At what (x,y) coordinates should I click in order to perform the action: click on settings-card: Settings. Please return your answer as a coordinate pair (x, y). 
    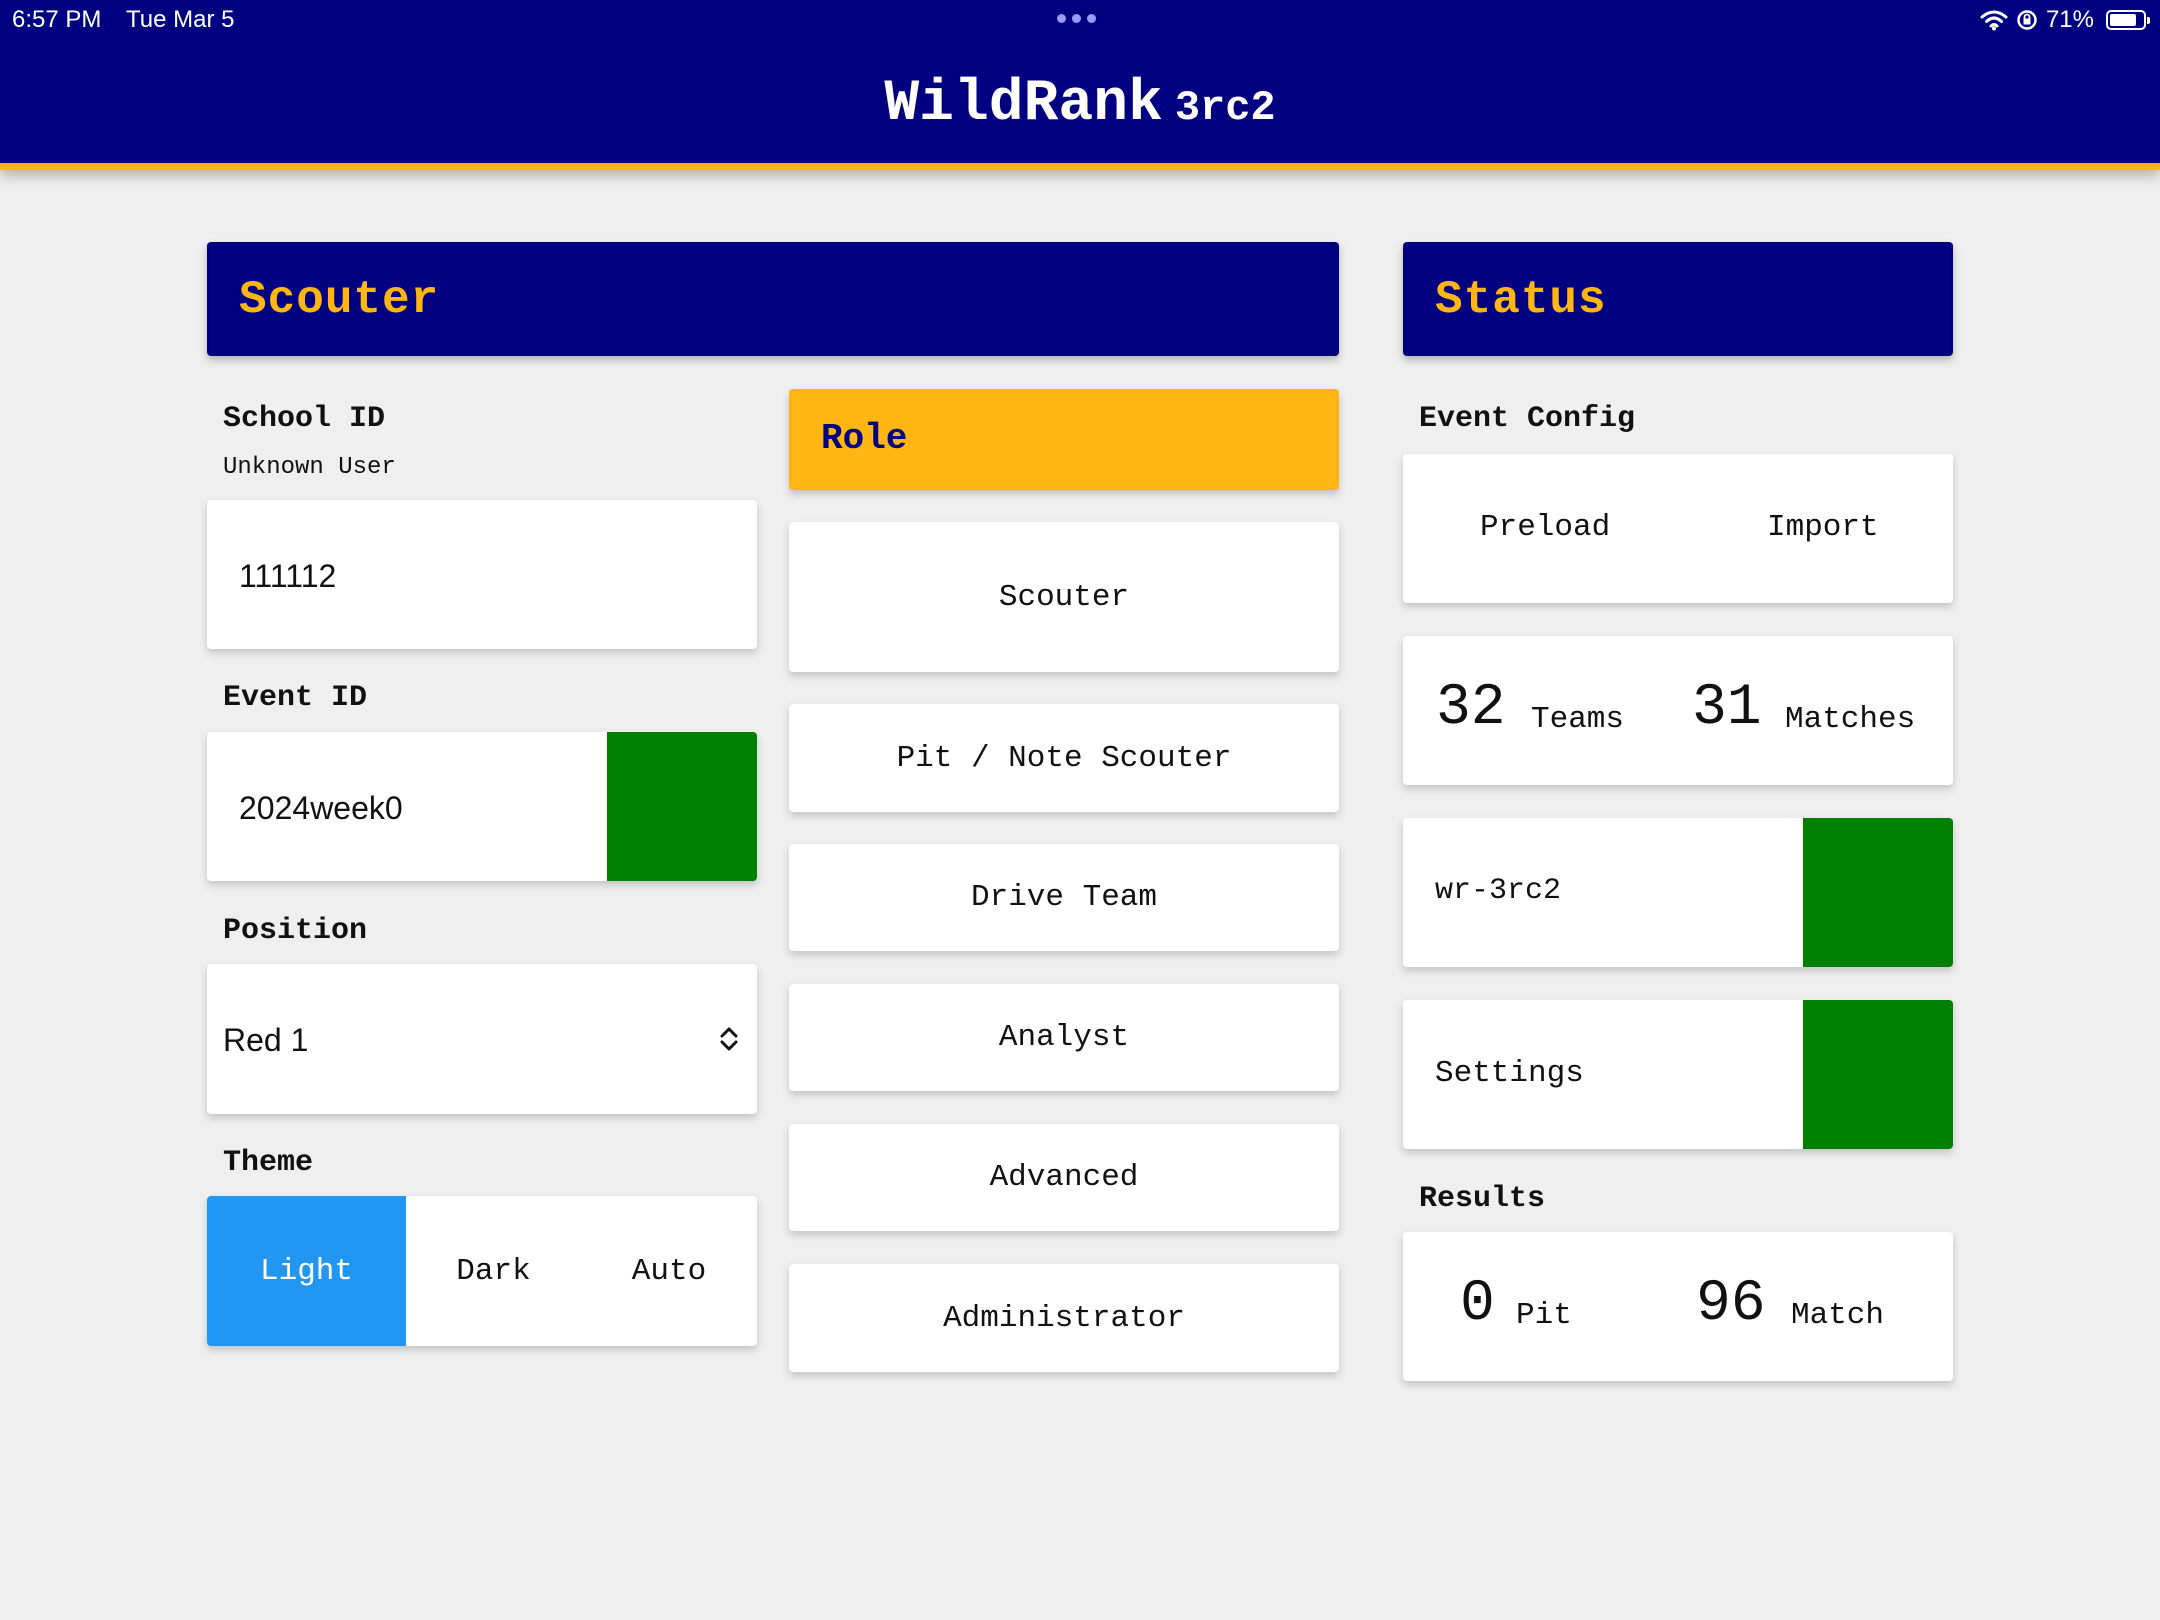
    Looking at the image, I should click on (1678, 1074).